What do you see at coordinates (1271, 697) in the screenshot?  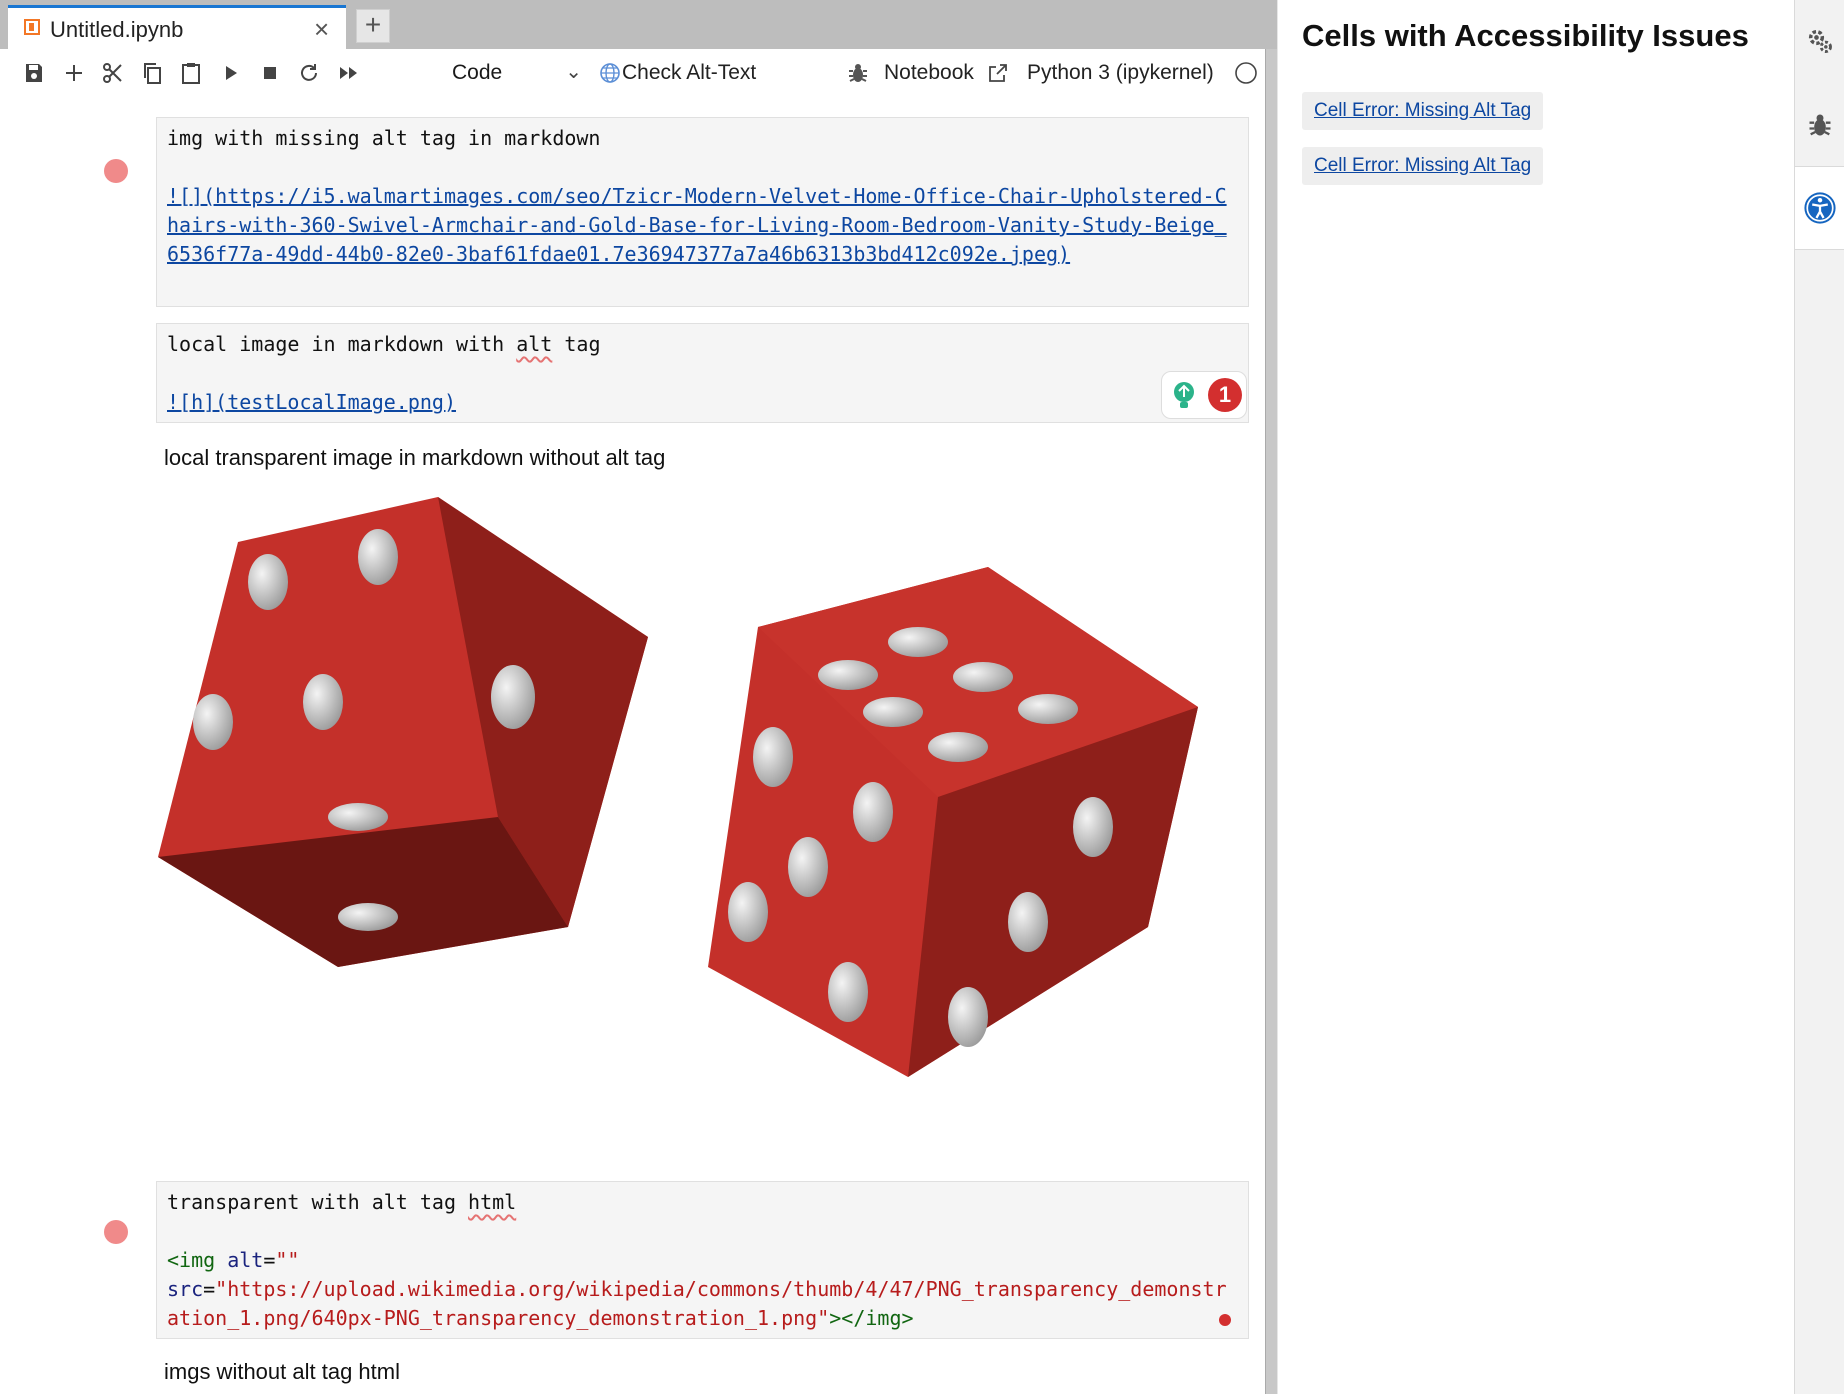 I see `notebook-scrollbar` at bounding box center [1271, 697].